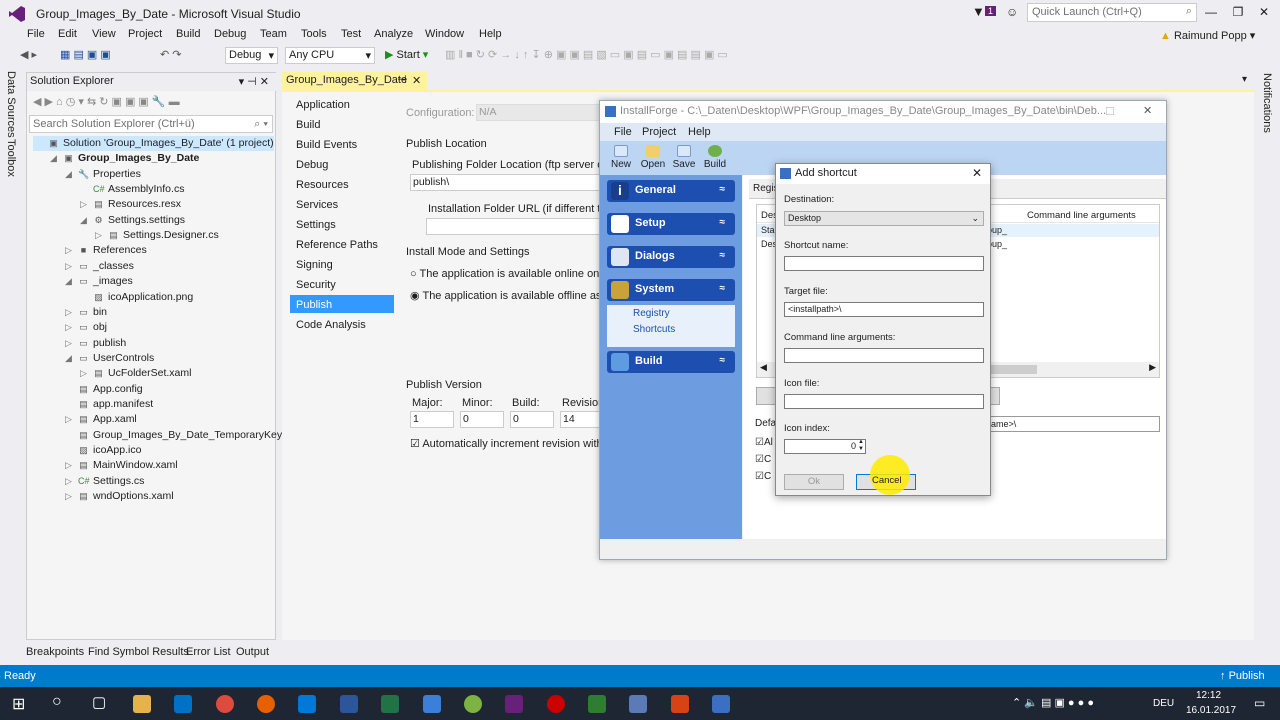  Describe the element at coordinates (887, 480) in the screenshot. I see `cancel-button-label: Cancel` at that location.